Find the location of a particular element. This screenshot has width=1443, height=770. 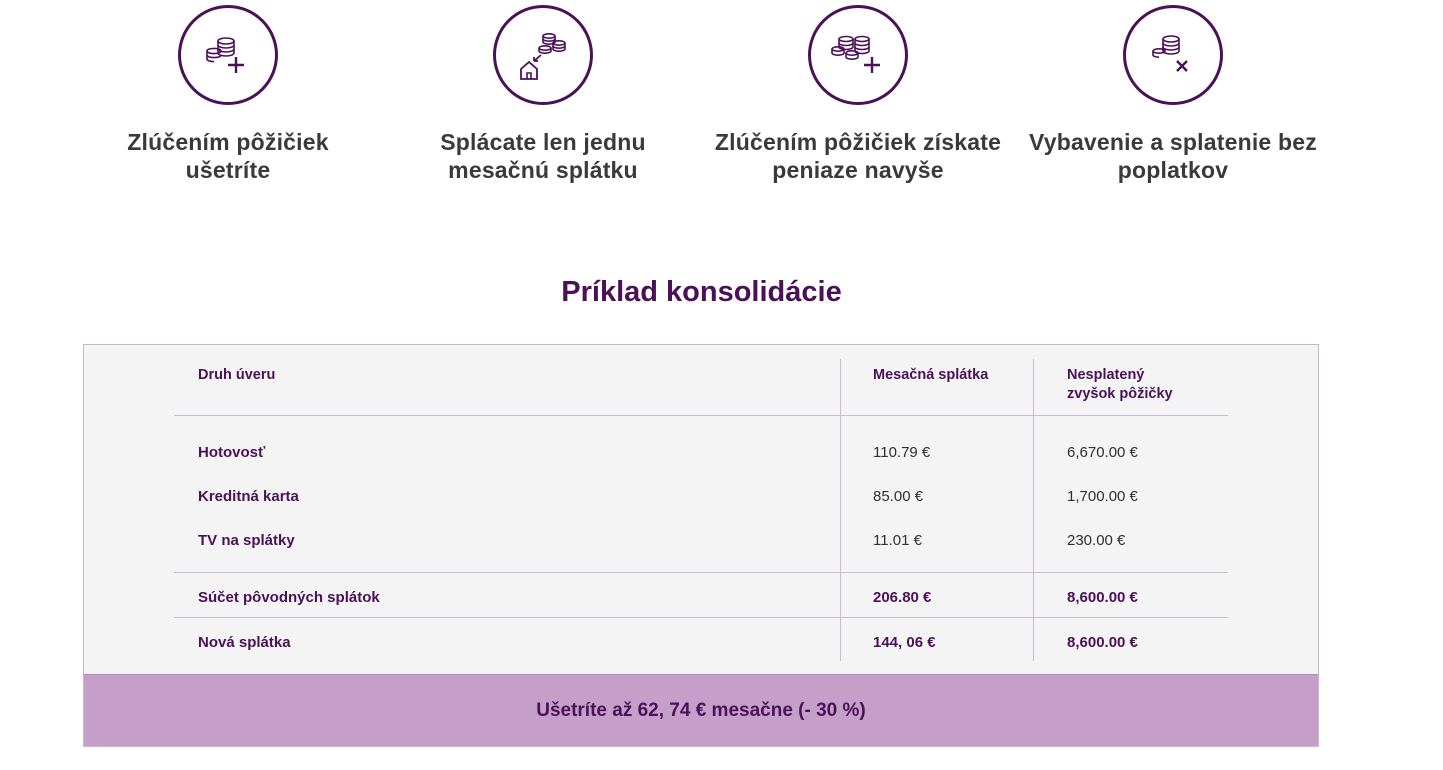

sum-row-label: Súčet pôvodných splátok is located at coordinates (289, 597).